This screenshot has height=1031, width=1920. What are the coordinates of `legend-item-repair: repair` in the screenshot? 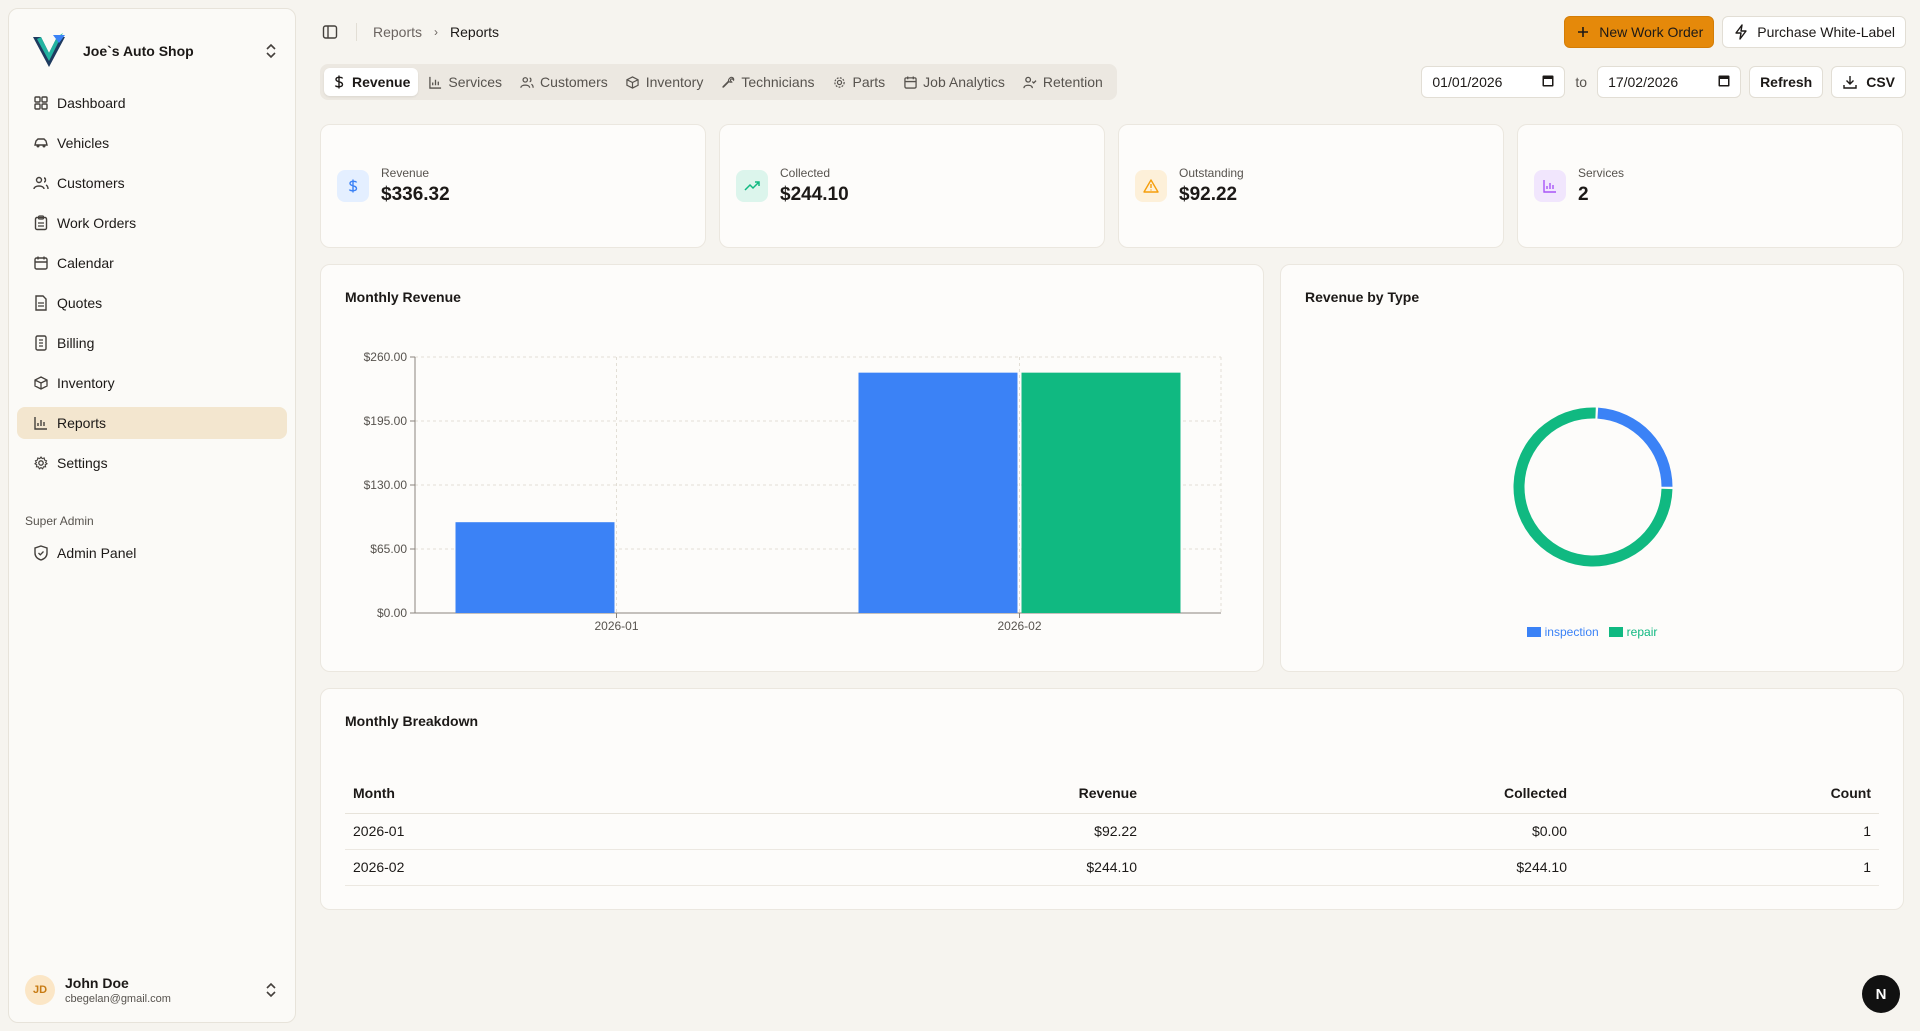 It's located at (1632, 632).